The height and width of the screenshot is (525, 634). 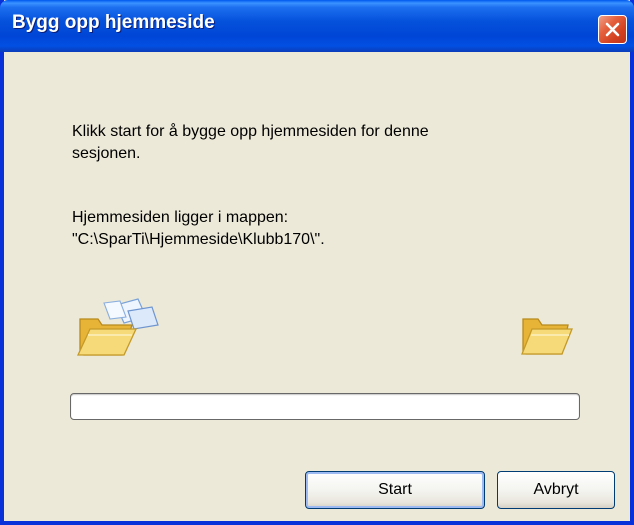 I want to click on instruction-text-continued: sesjonen., so click(x=106, y=153).